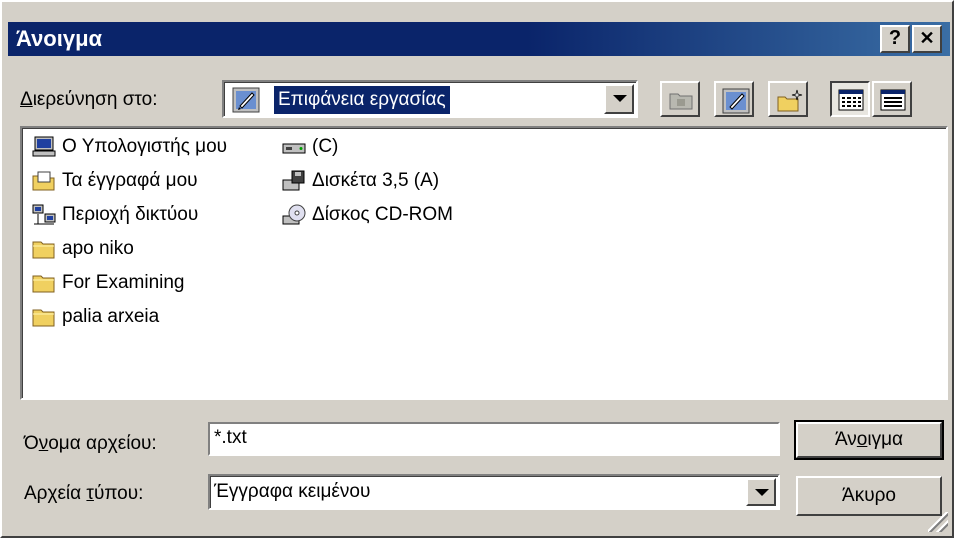 The width and height of the screenshot is (954, 538). Describe the element at coordinates (938, 522) in the screenshot. I see `resize-grip` at that location.